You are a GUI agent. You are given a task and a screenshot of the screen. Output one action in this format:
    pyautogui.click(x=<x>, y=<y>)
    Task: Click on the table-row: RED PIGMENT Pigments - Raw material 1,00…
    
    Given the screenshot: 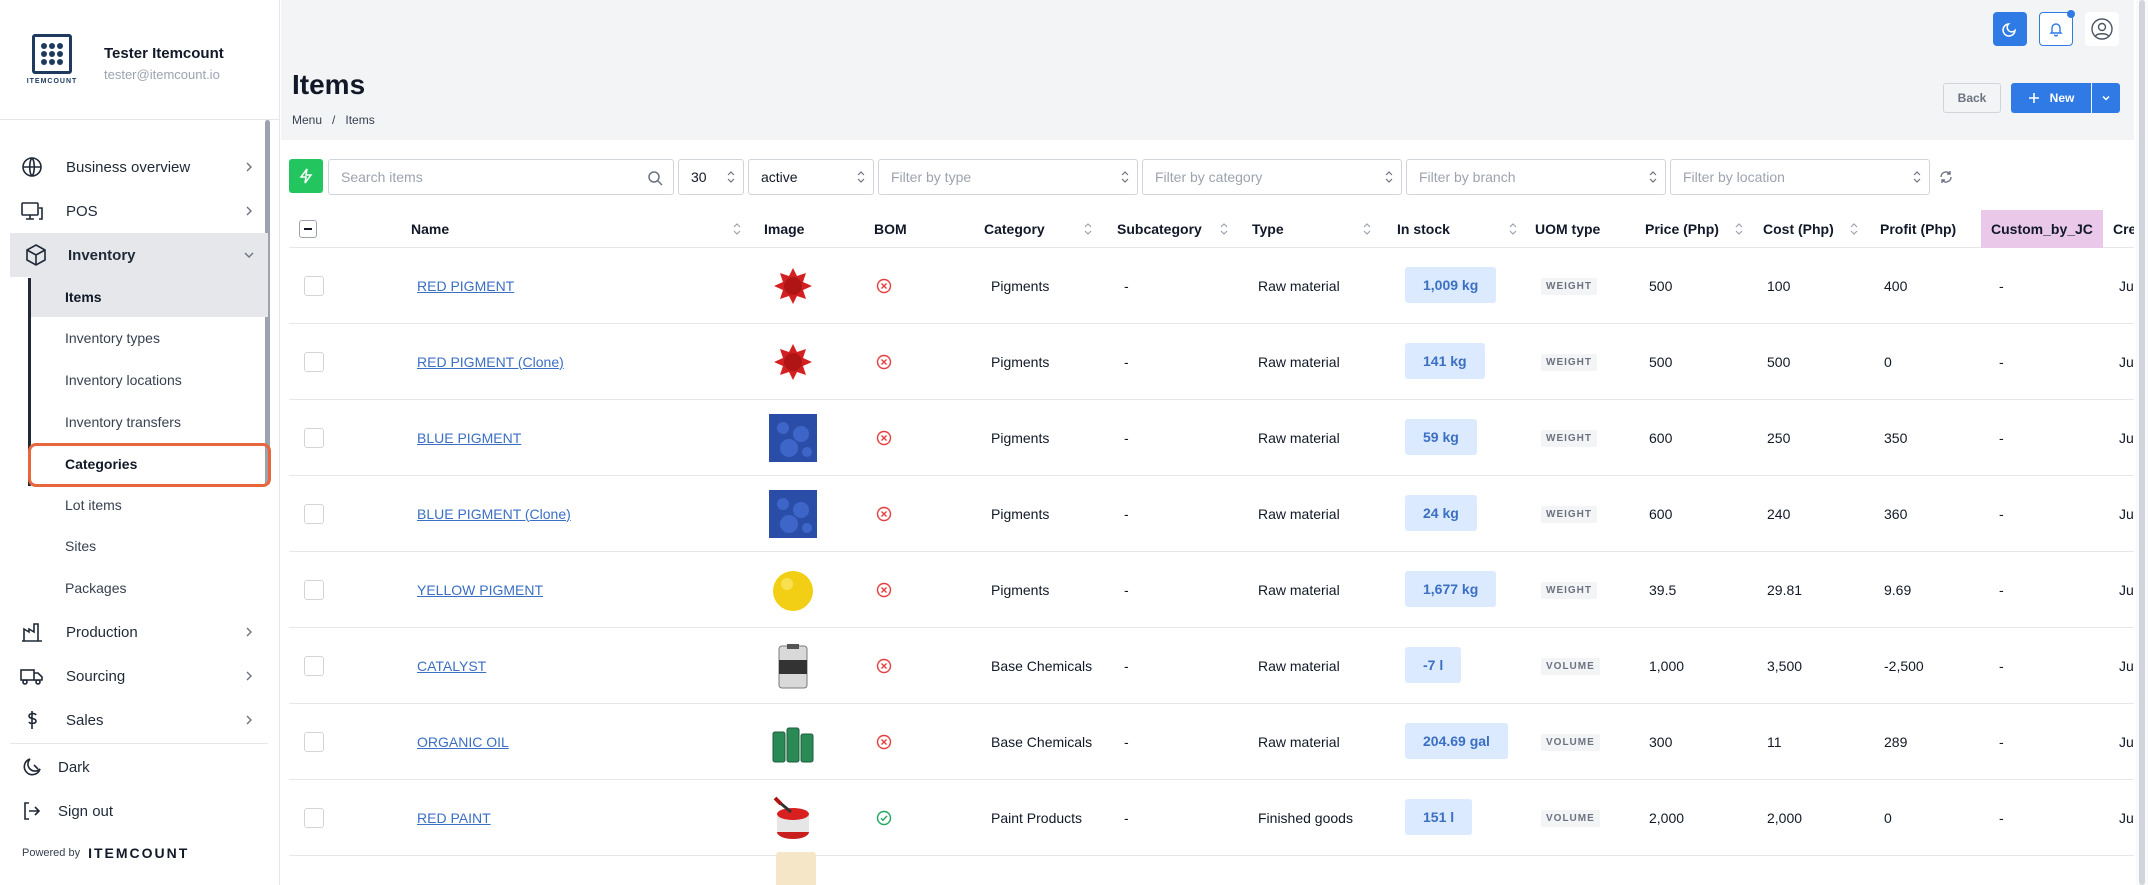 What is the action you would take?
    pyautogui.click(x=1211, y=286)
    